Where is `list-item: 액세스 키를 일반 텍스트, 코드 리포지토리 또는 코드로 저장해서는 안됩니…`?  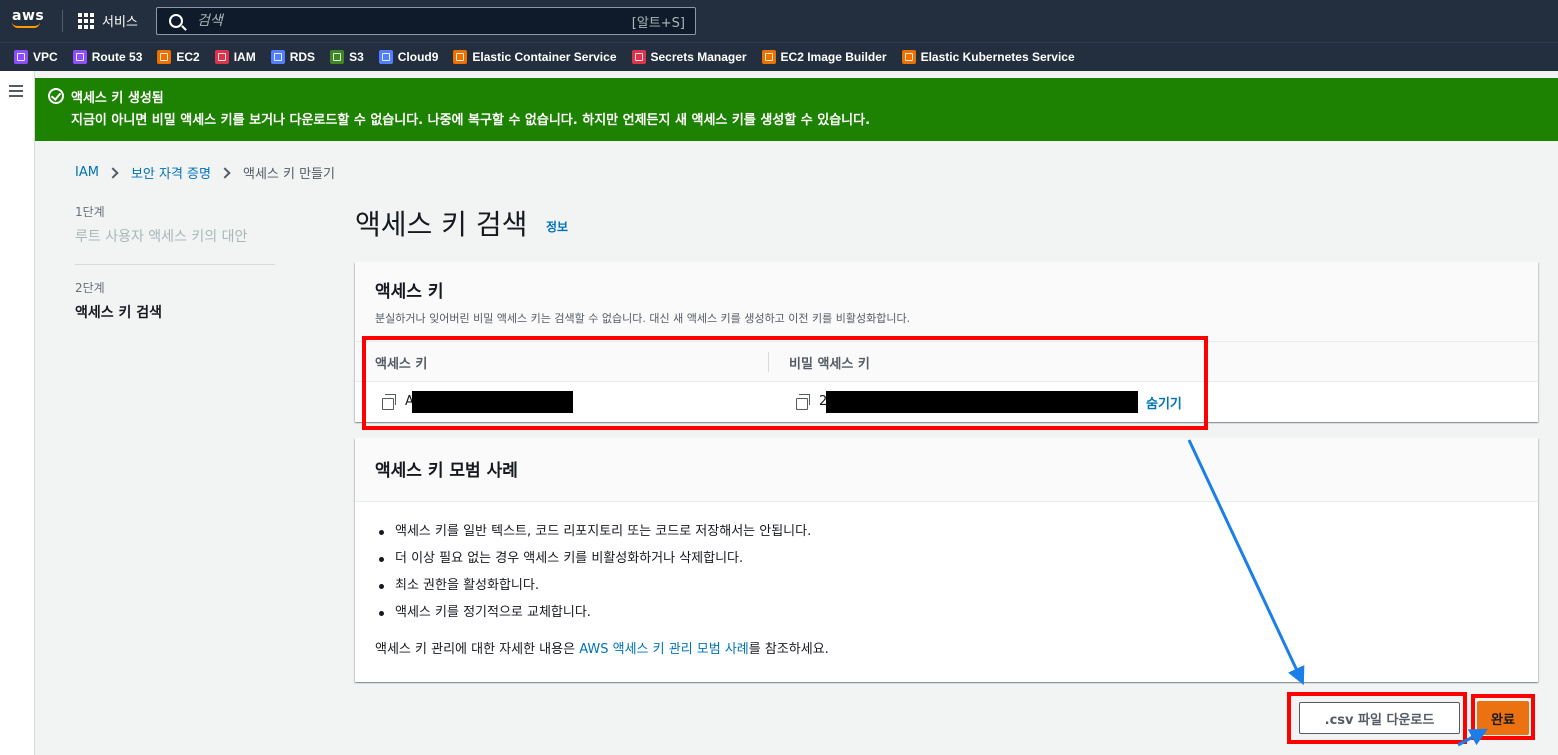
list-item: 액세스 키를 일반 텍스트, 코드 리포지토리 또는 코드로 저장해서는 안됩니… is located at coordinates (593, 532).